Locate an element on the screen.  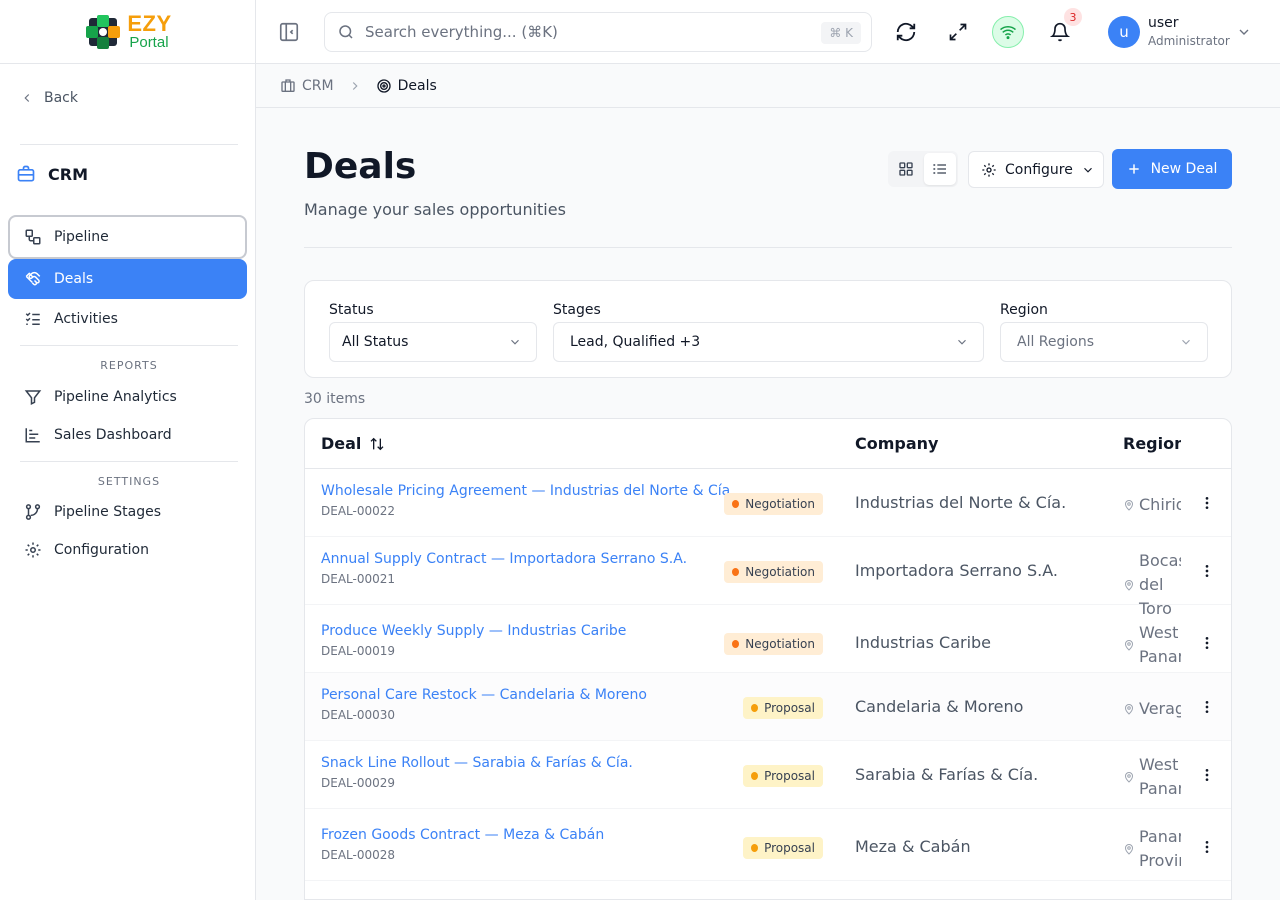
pipeline-icon is located at coordinates (33, 237).